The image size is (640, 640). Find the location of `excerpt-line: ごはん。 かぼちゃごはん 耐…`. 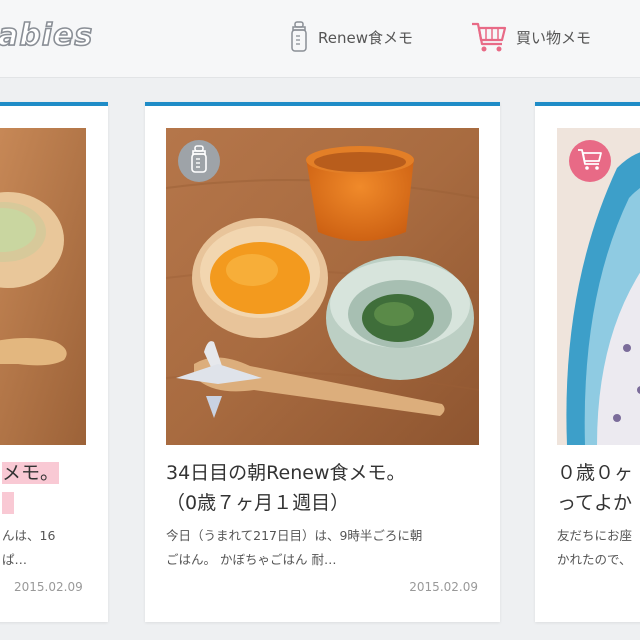

excerpt-line: ごはん。 かぼちゃごはん 耐… is located at coordinates (251, 559).